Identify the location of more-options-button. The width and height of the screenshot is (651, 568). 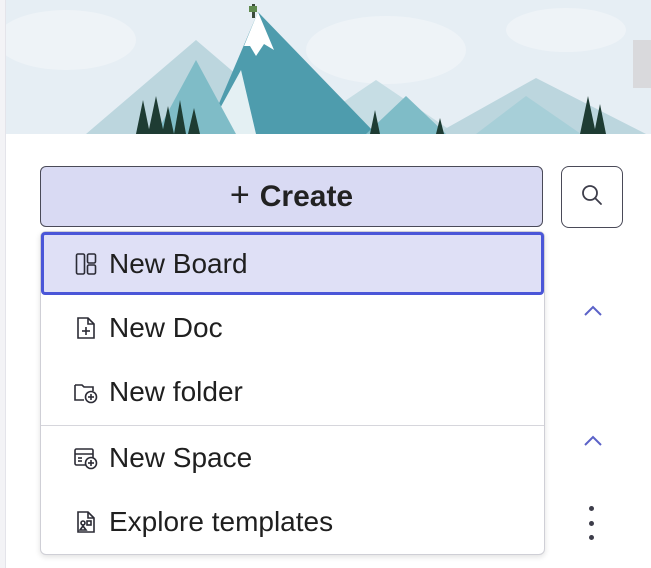
(591, 523).